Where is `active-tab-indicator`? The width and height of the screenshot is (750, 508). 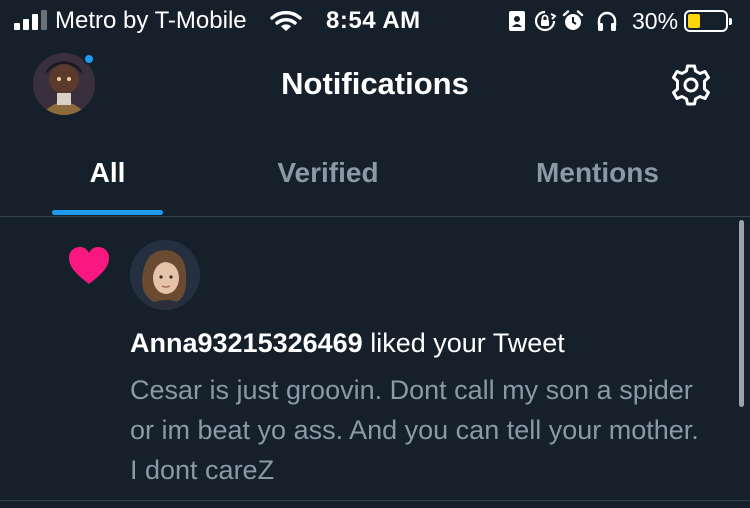
active-tab-indicator is located at coordinates (107, 212).